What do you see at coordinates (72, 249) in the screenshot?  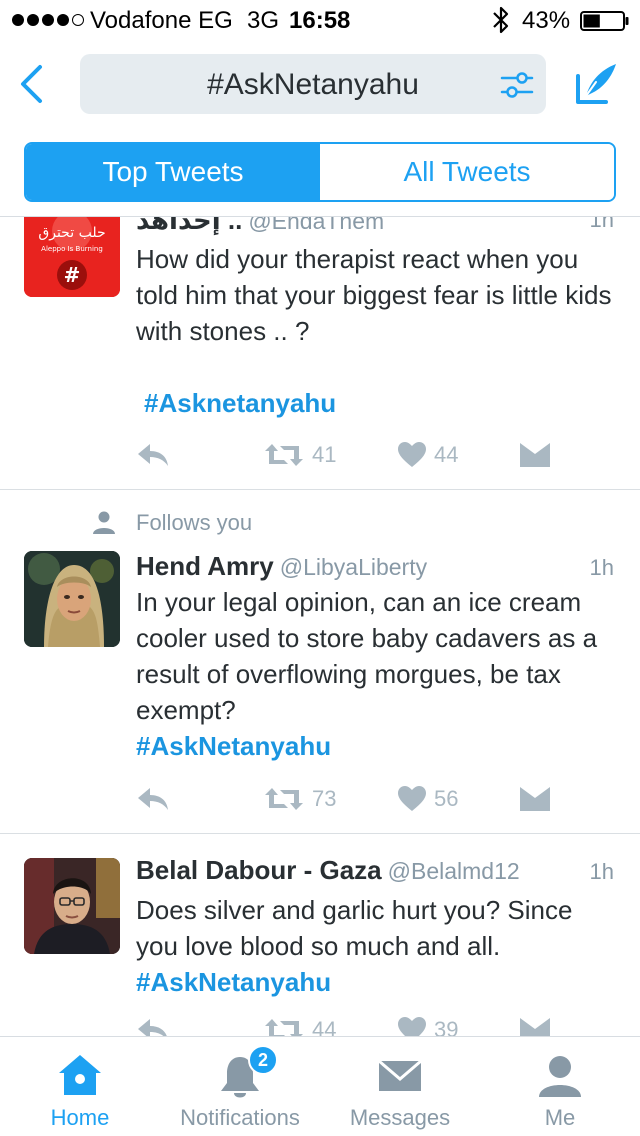 I see `svg-text: Aleppo Is Burning` at bounding box center [72, 249].